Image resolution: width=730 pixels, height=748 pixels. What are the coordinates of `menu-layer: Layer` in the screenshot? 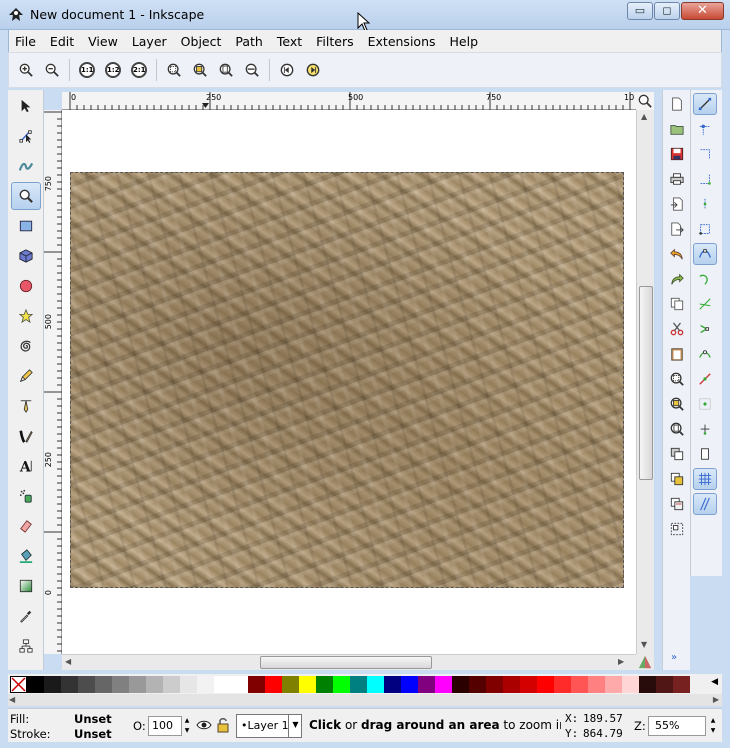 It's located at (149, 41).